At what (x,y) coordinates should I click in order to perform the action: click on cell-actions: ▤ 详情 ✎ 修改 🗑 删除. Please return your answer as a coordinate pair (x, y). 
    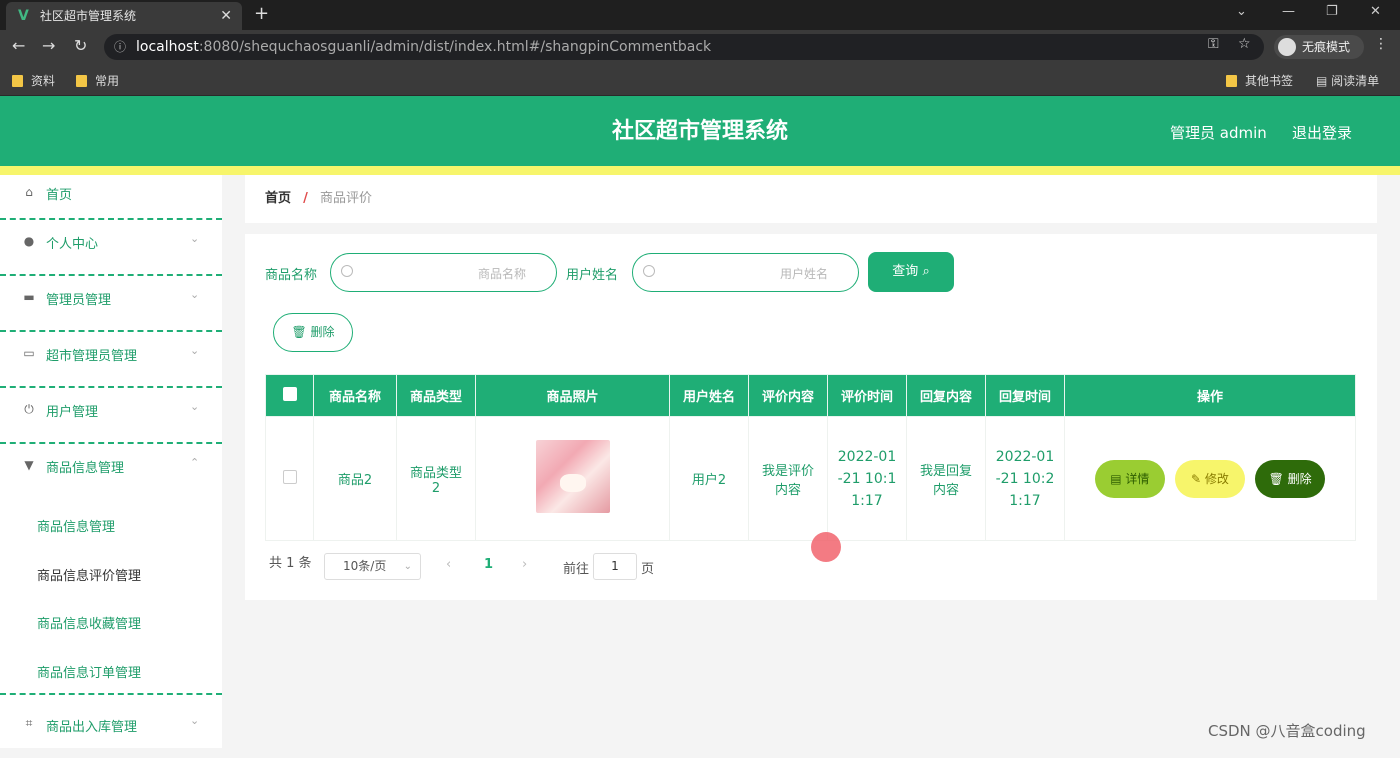
    Looking at the image, I should click on (1210, 478).